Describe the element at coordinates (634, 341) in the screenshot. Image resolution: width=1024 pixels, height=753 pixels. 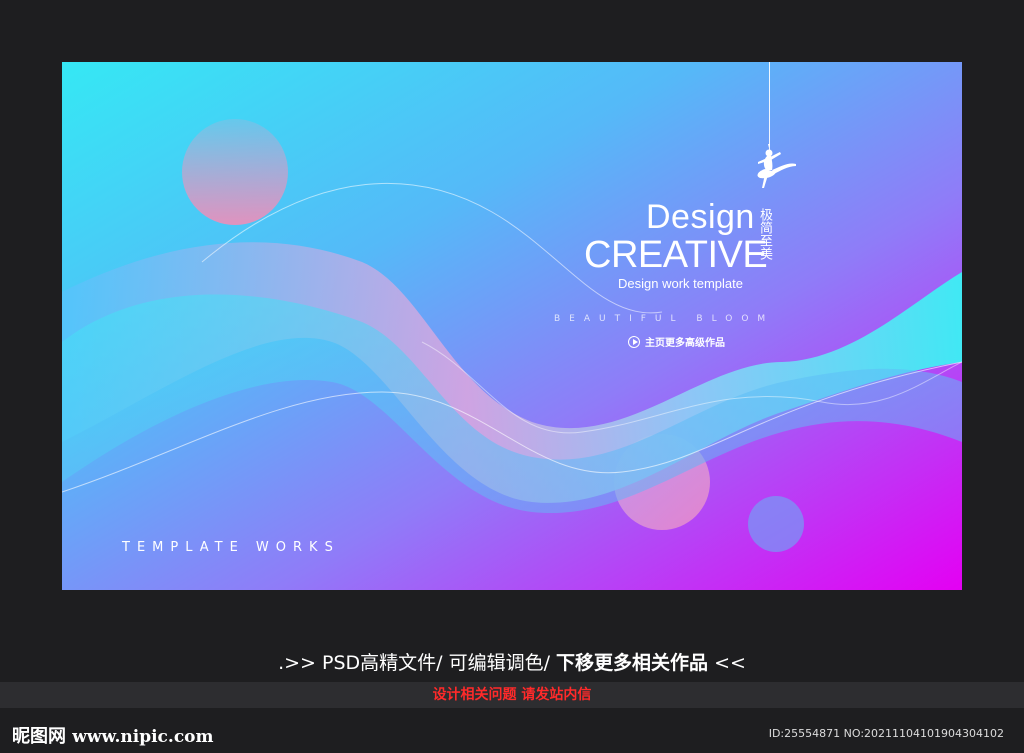
I see `play-circle-icon` at that location.